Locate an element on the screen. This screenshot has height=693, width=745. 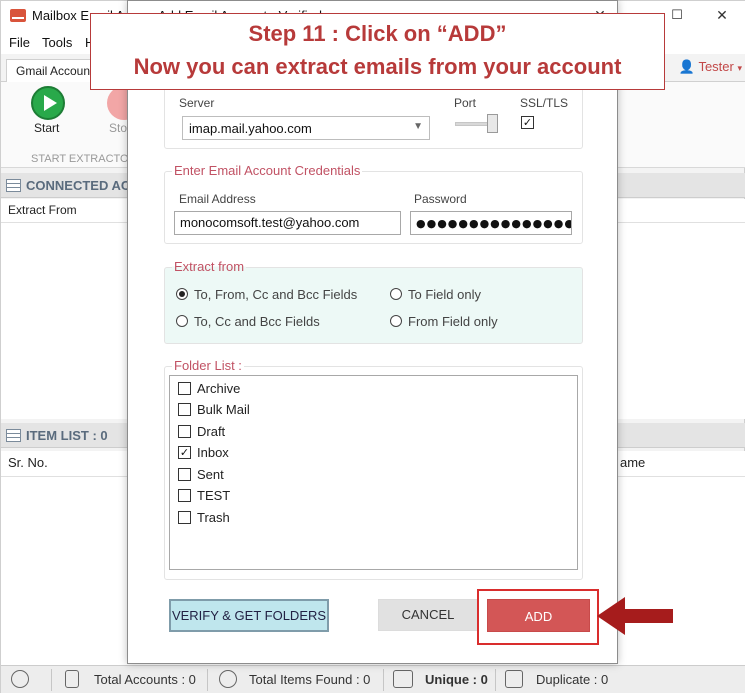
total-accounts: Total Accounts : 0 is located at coordinates (145, 679).